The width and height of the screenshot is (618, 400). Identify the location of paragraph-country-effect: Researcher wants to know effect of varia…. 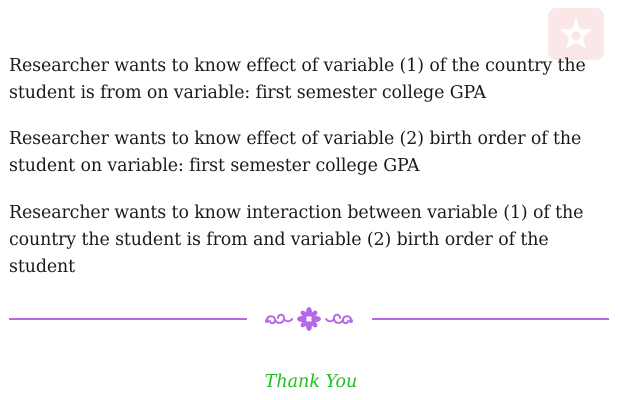
(297, 79).